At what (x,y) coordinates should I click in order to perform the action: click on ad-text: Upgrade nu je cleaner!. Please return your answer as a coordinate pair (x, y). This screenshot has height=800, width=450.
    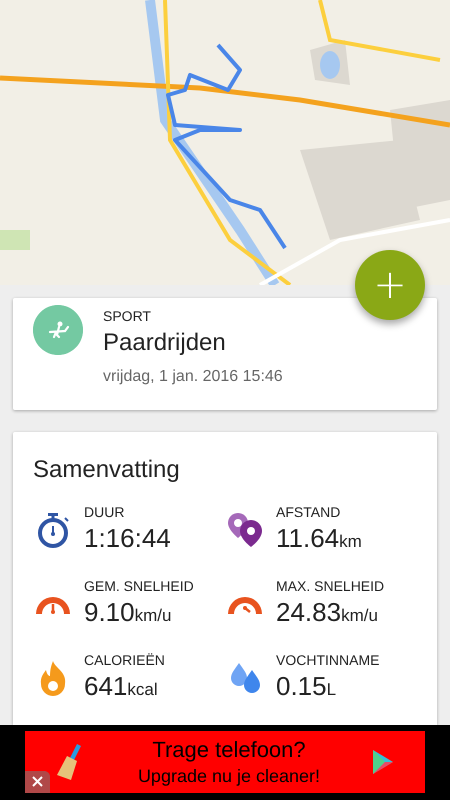
    Looking at the image, I should click on (229, 776).